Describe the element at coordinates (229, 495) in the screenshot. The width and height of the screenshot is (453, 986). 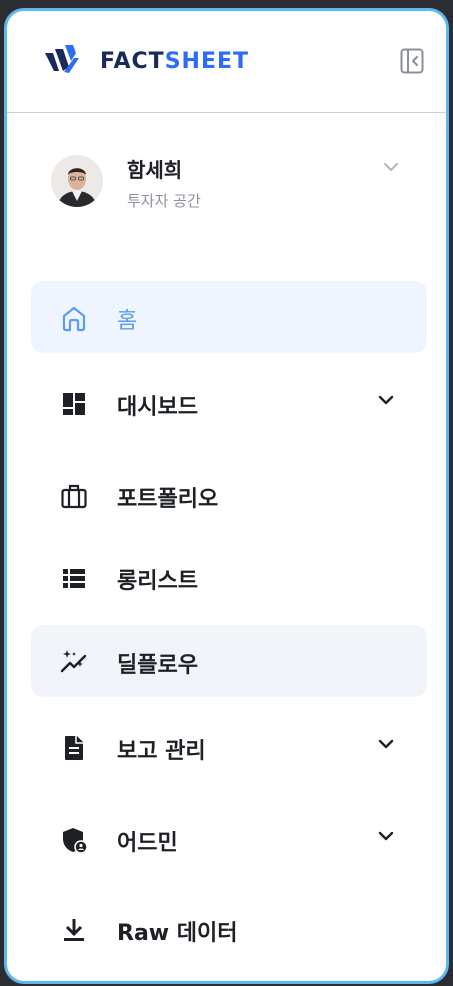
I see `nav-item-portfolio: 포트폴리오` at that location.